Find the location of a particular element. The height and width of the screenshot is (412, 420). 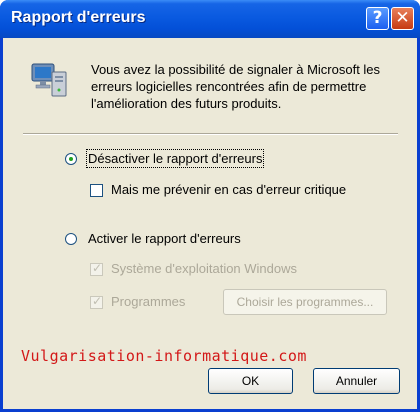

disable-reporting-radio is located at coordinates (71, 159).